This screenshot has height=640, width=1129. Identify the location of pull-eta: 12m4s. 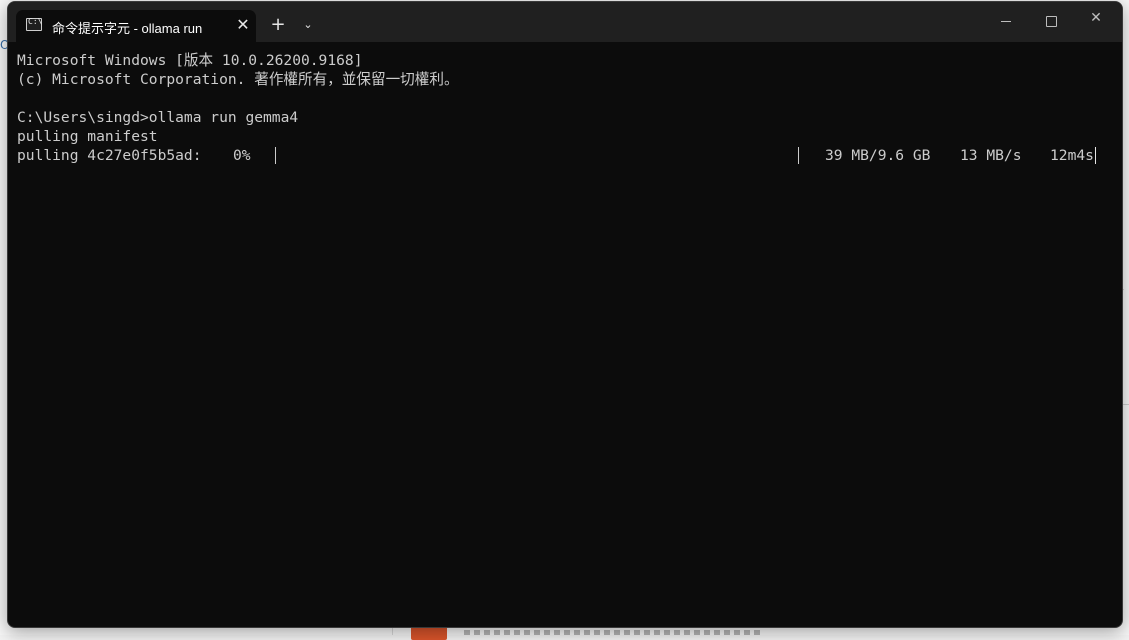
(1072, 155).